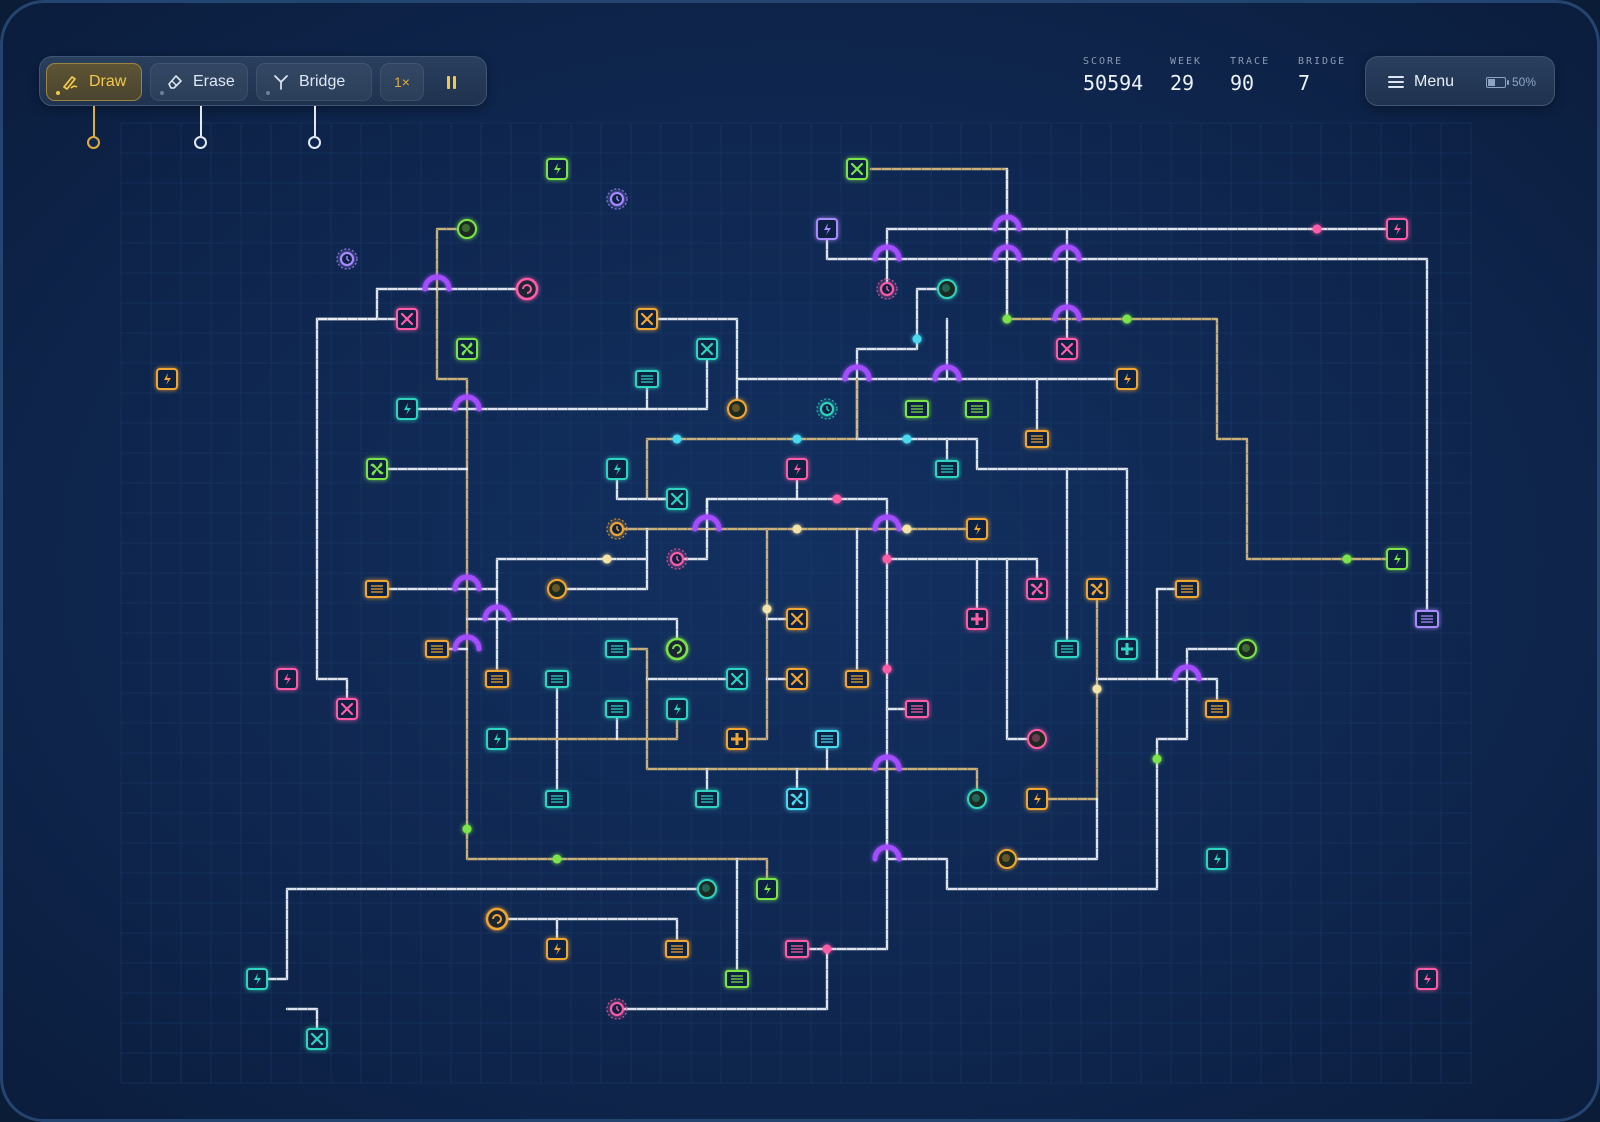 Image resolution: width=1600 pixels, height=1122 pixels. Describe the element at coordinates (314, 82) in the screenshot. I see `bridge-tool-button: Bridge` at that location.